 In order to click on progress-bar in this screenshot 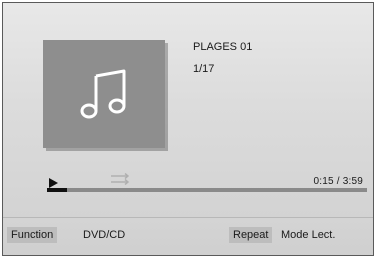, I will do `click(207, 190)`.